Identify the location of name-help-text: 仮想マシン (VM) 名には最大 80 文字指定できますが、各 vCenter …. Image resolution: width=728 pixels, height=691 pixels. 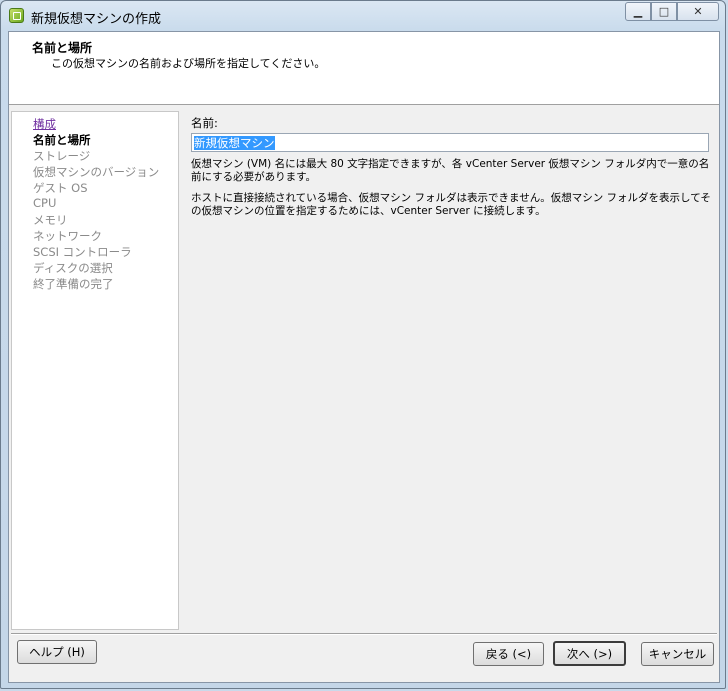
(450, 170).